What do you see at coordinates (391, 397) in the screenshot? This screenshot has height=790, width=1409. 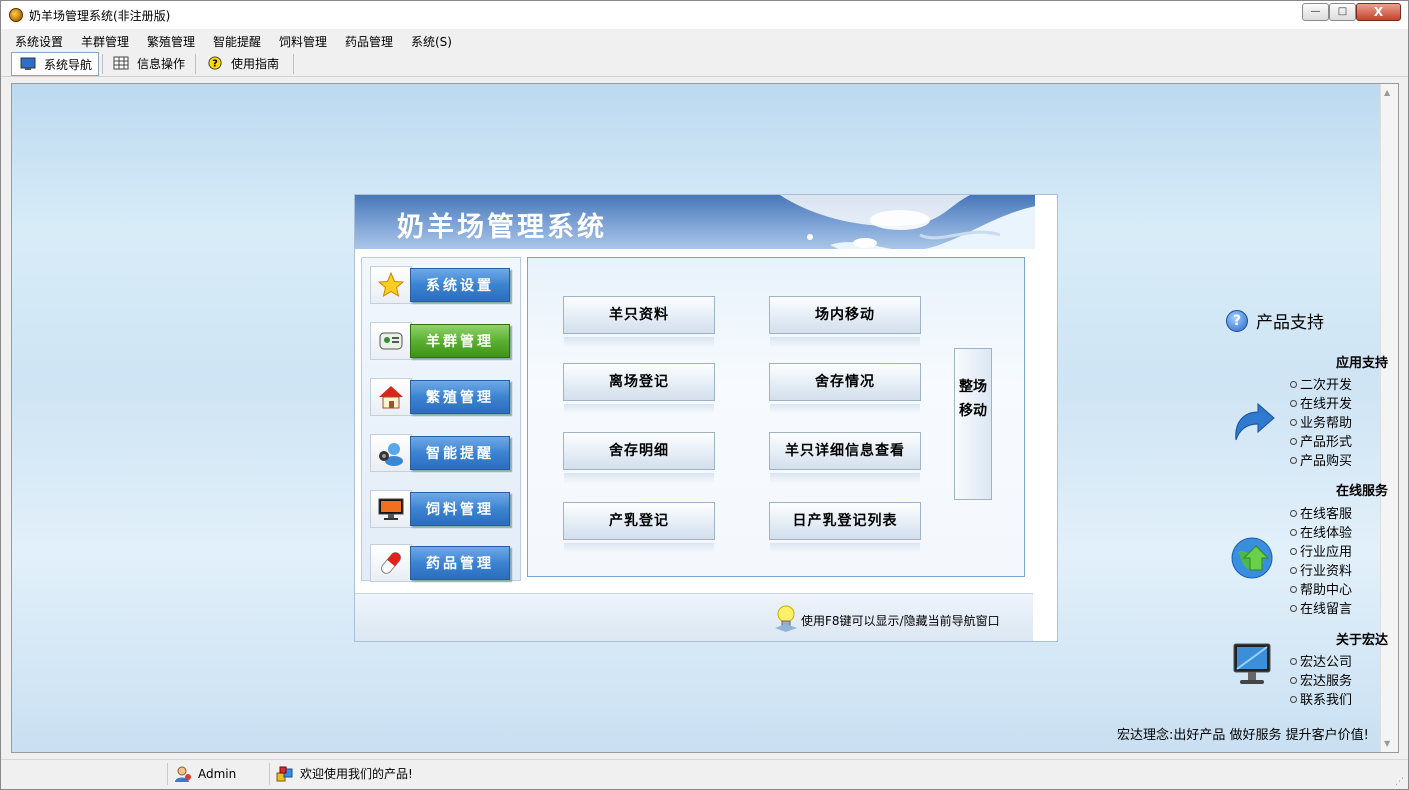 I see `house-icon` at bounding box center [391, 397].